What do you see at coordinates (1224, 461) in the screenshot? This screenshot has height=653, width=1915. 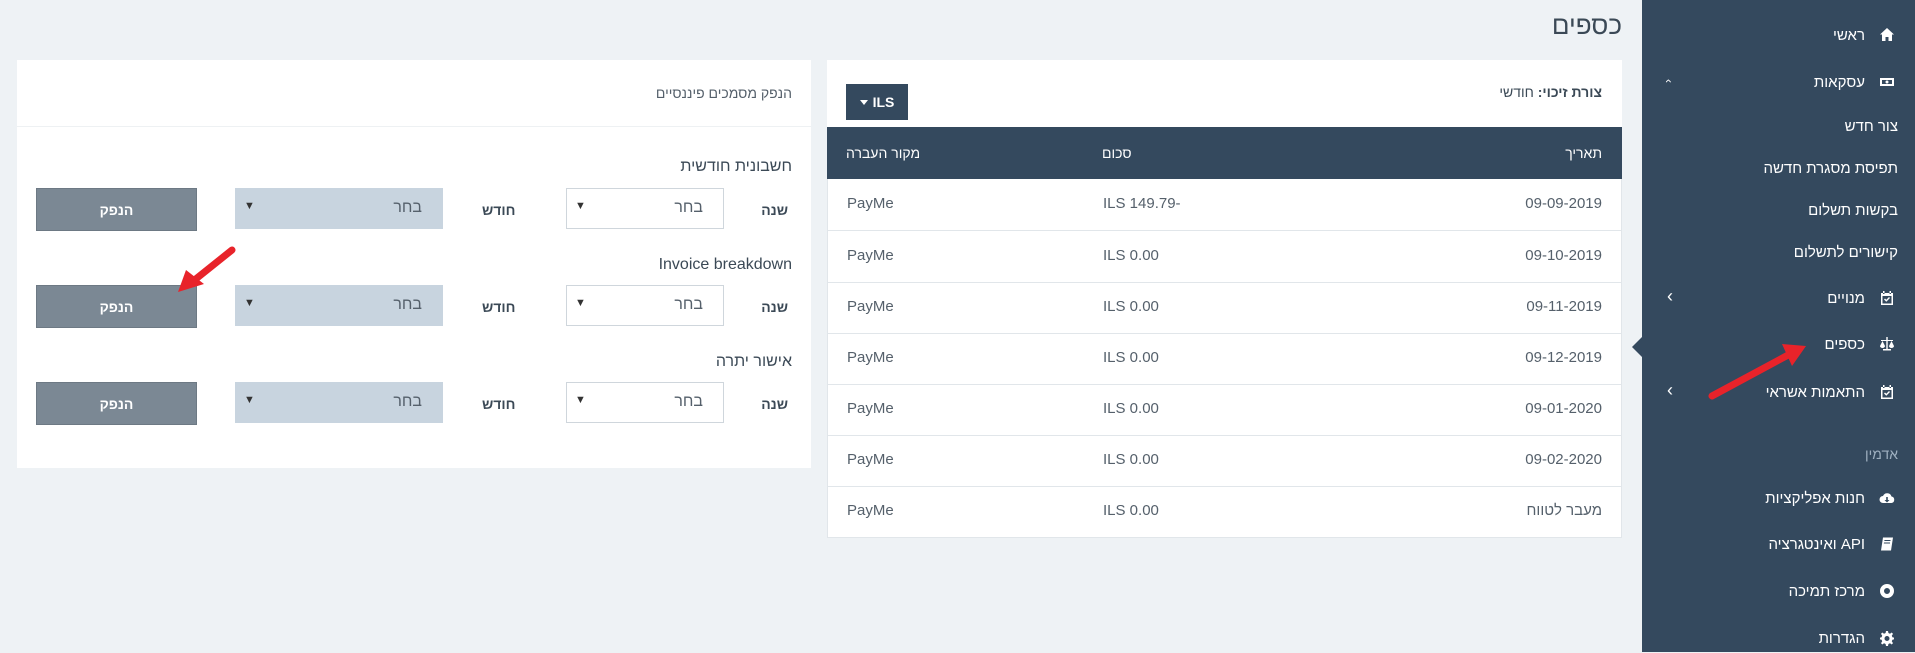 I see `table-row: 09-02-2020 ILS 0.00 PayMe` at bounding box center [1224, 461].